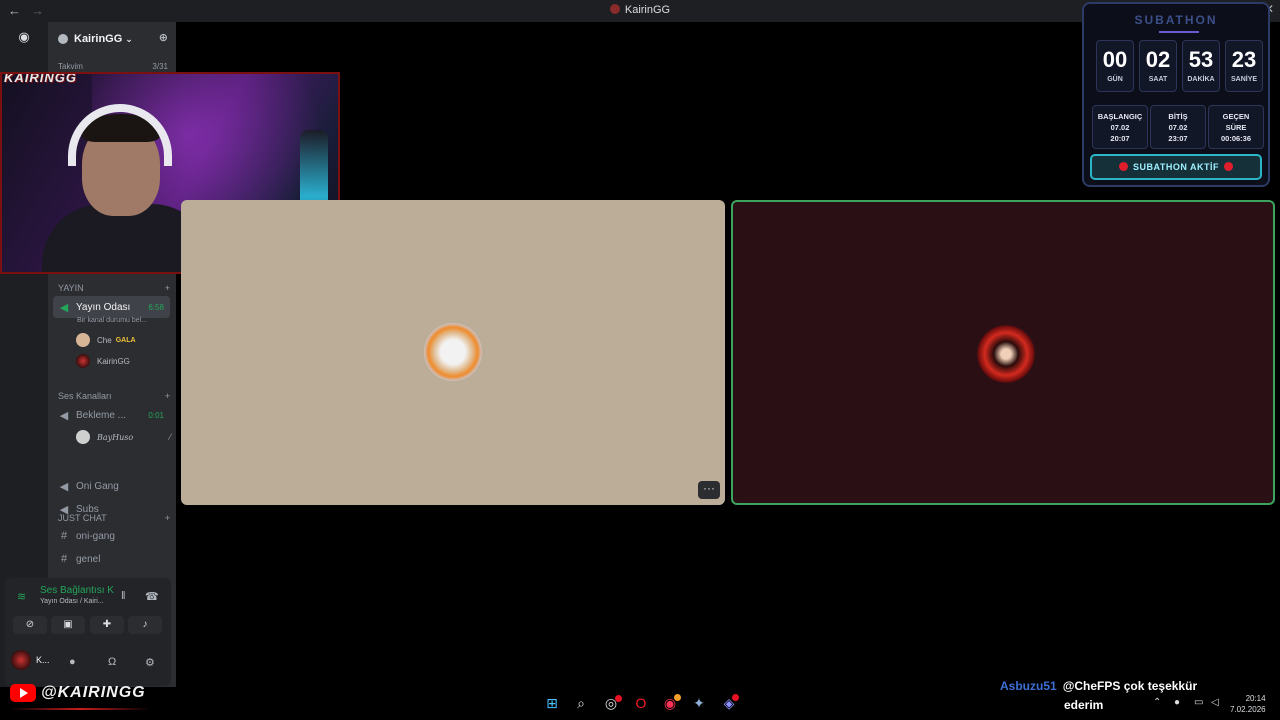 The width and height of the screenshot is (1280, 720). I want to click on soundboard-button: ♪, so click(145, 625).